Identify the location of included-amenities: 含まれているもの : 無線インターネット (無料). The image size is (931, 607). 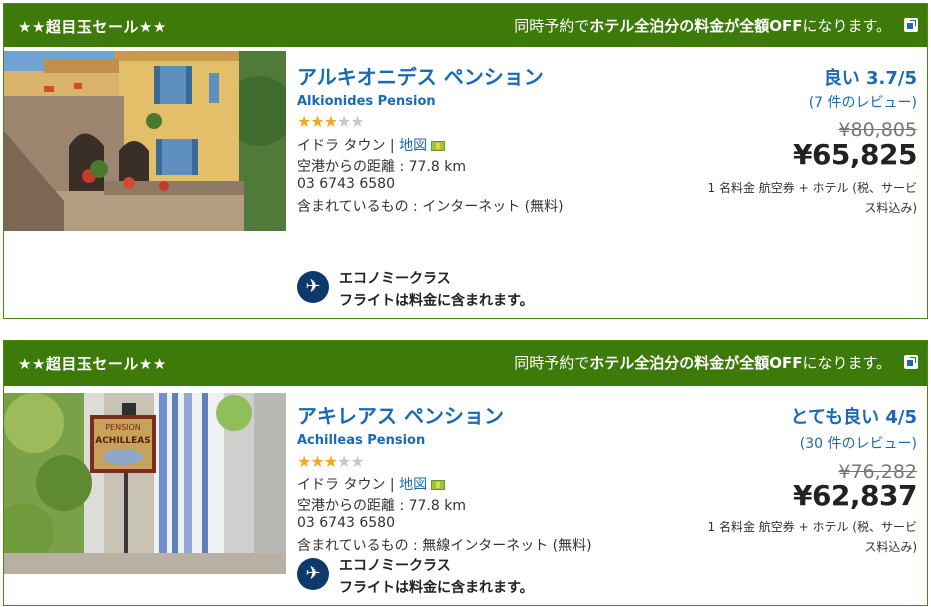
(444, 546).